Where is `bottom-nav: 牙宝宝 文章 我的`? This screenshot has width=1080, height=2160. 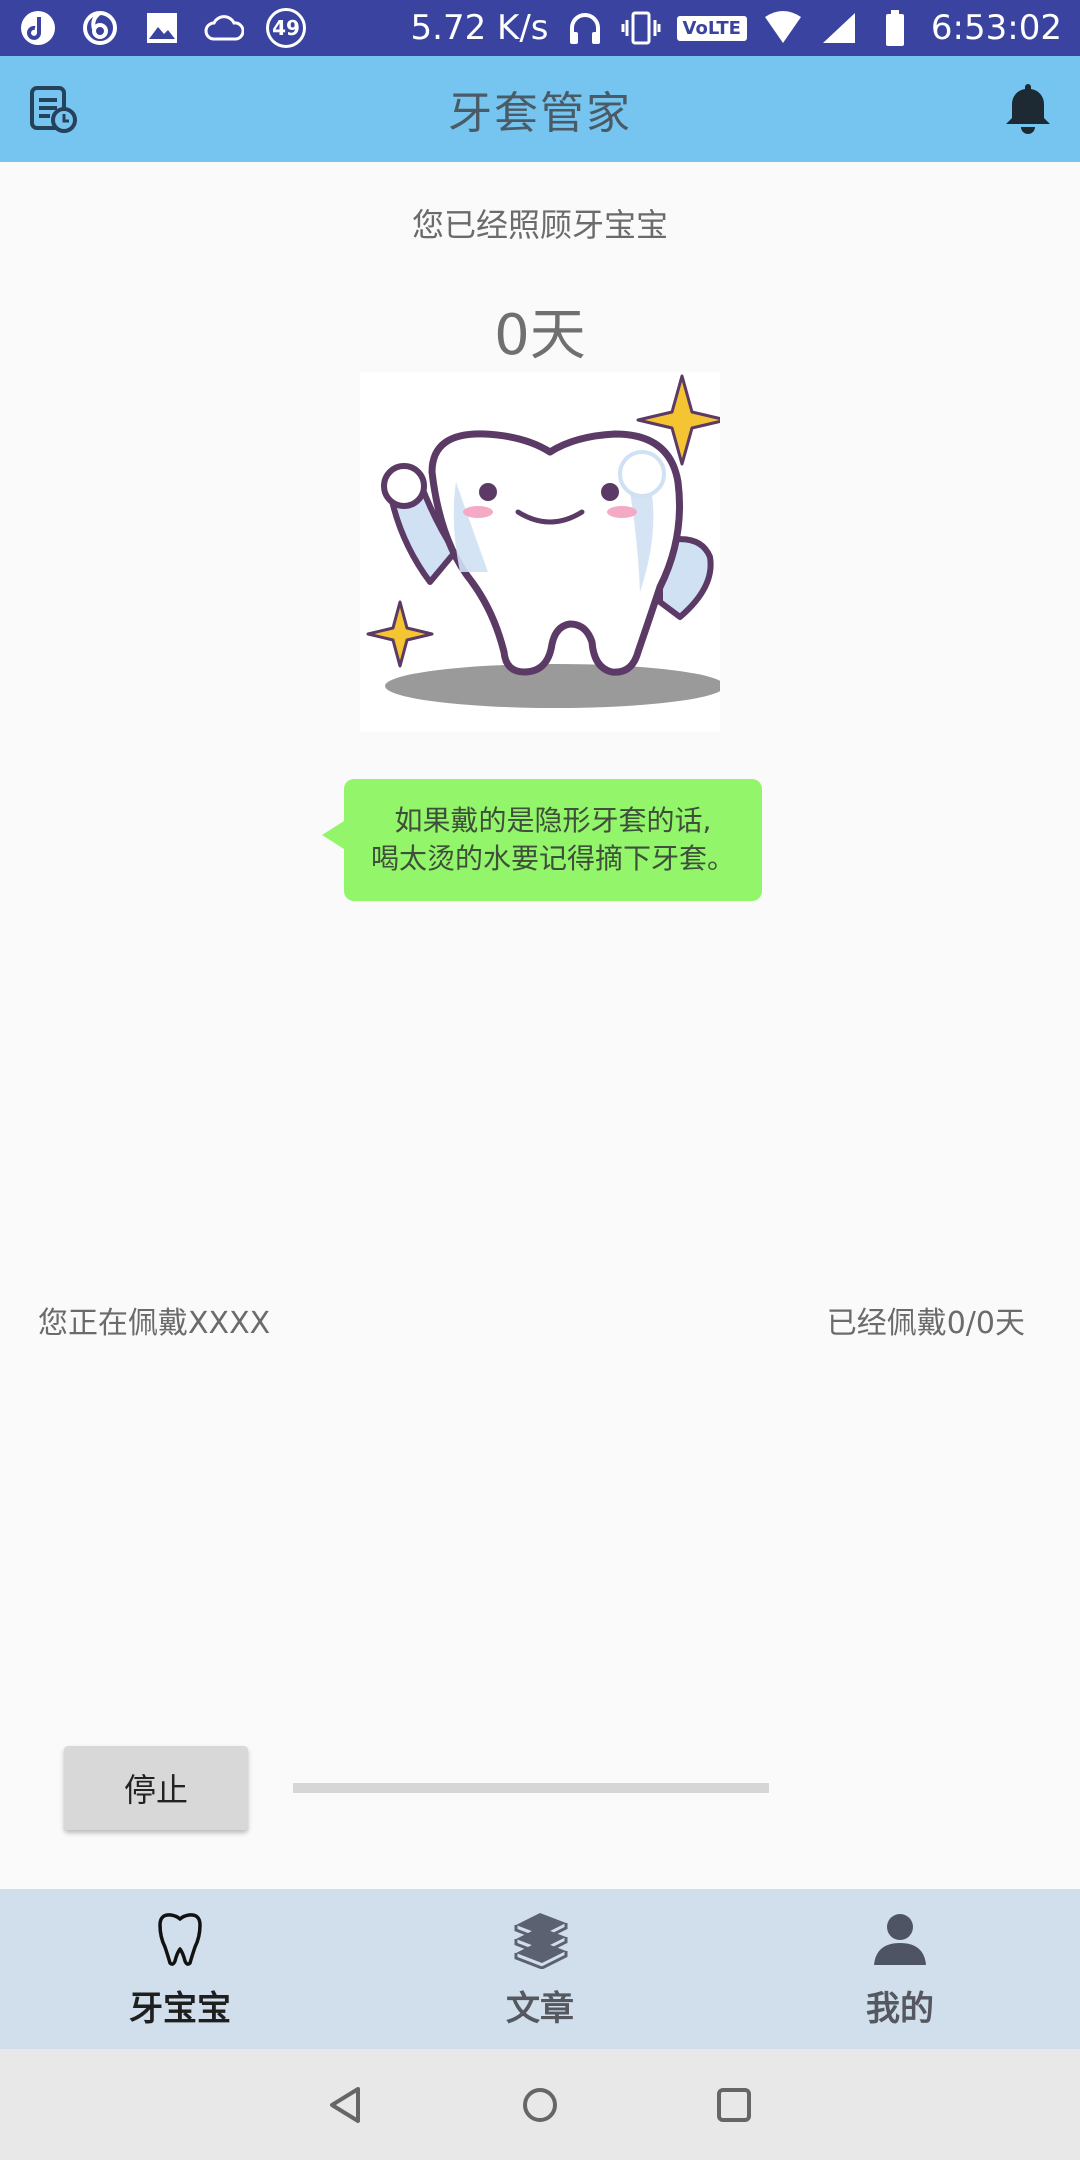 bottom-nav: 牙宝宝 文章 我的 is located at coordinates (540, 1969).